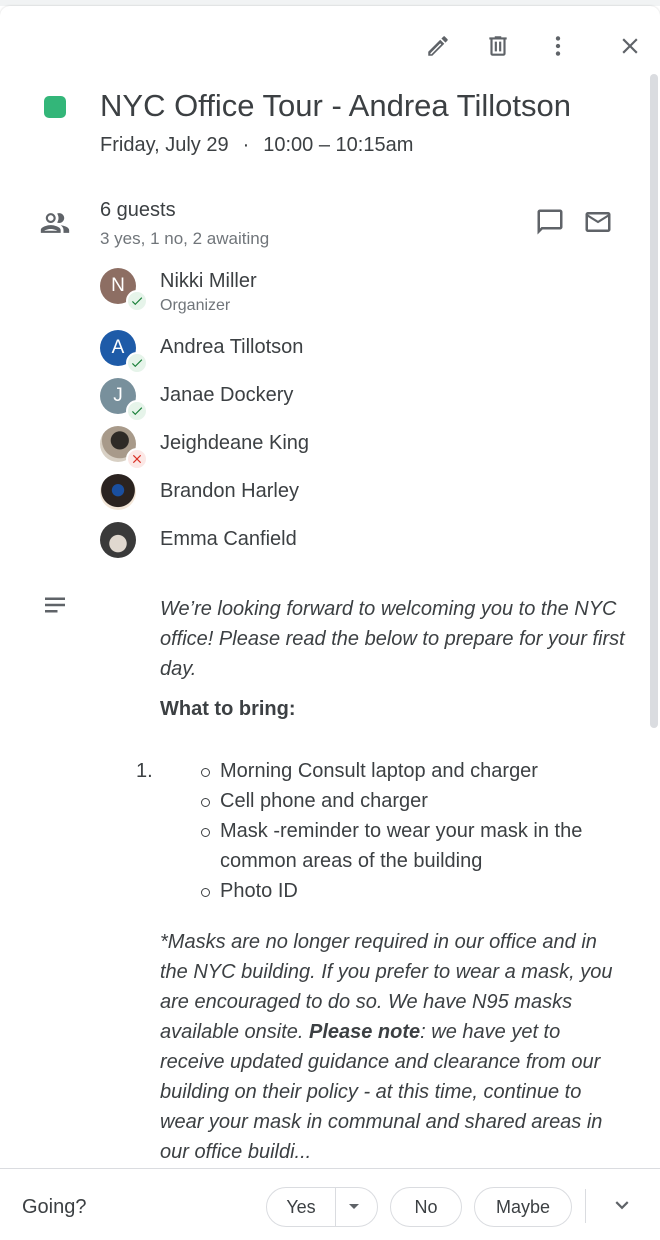  Describe the element at coordinates (55, 107) in the screenshot. I see `event-color-indicator` at that location.